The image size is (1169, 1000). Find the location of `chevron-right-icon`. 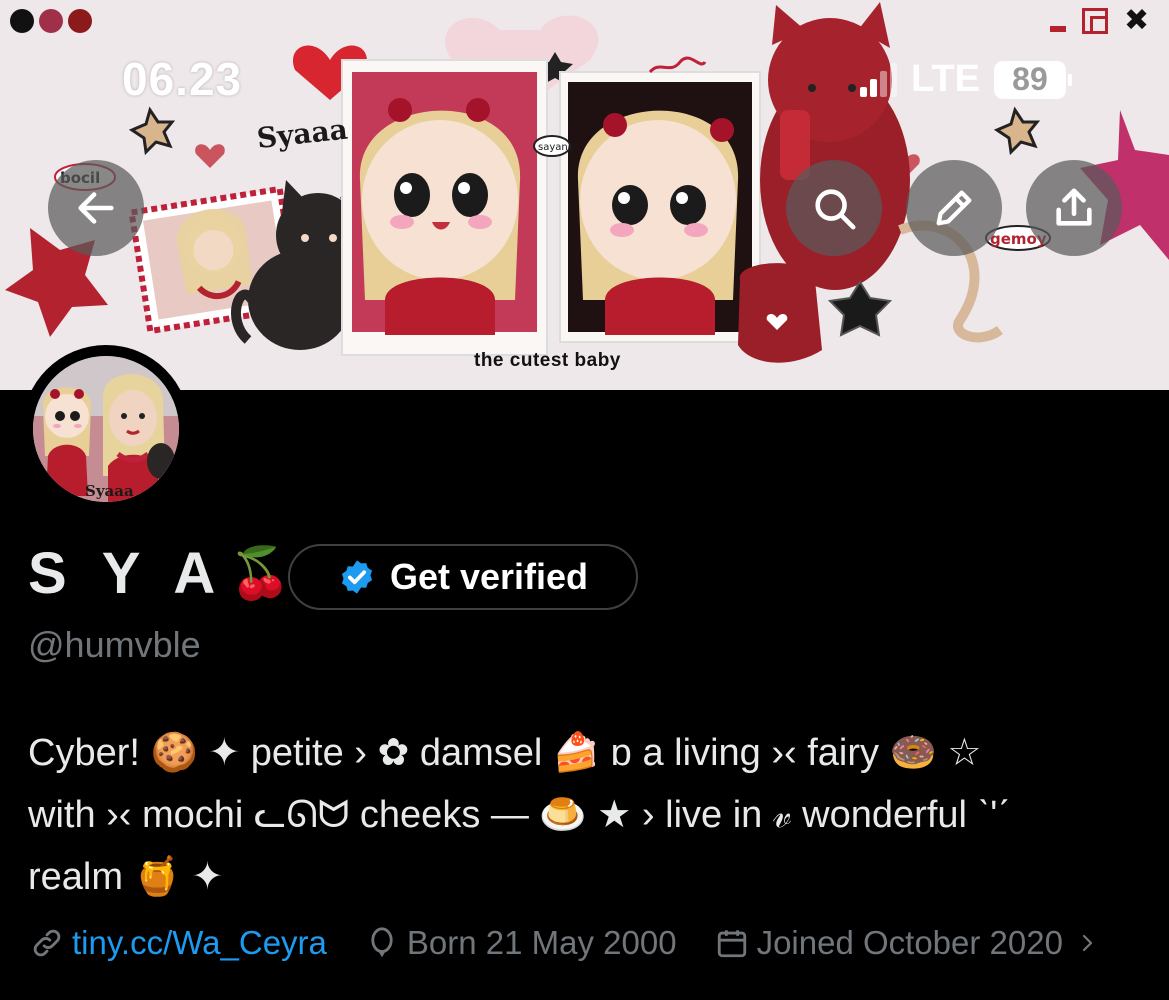

chevron-right-icon is located at coordinates (1087, 943).